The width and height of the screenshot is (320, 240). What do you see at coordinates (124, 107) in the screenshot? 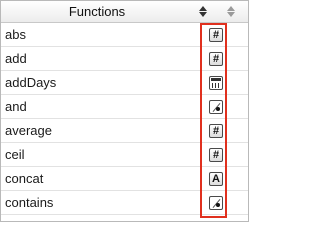
I see `list-item: and` at bounding box center [124, 107].